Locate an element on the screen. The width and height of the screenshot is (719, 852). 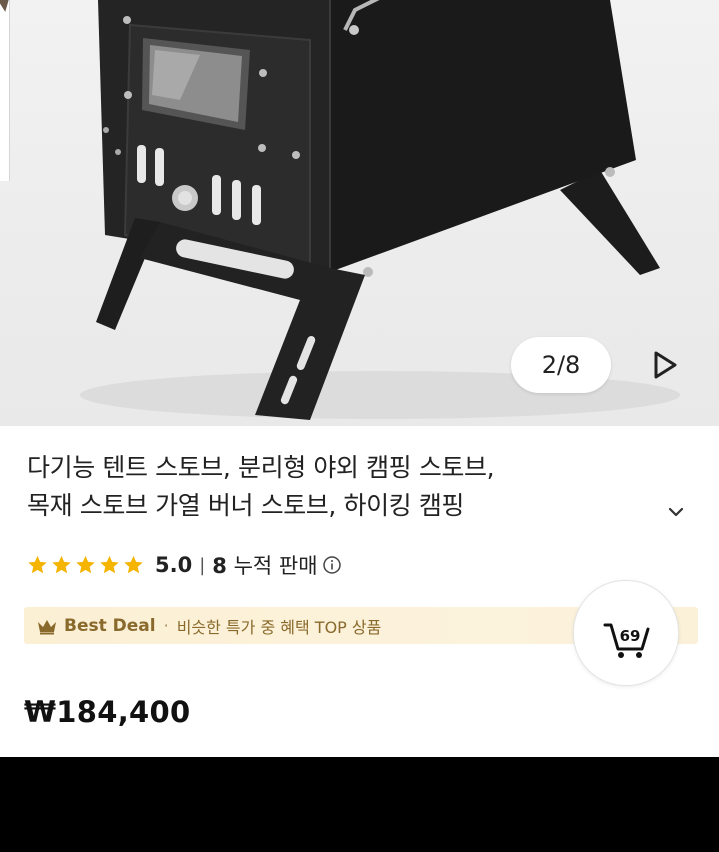
next-image-button is located at coordinates (665, 365).